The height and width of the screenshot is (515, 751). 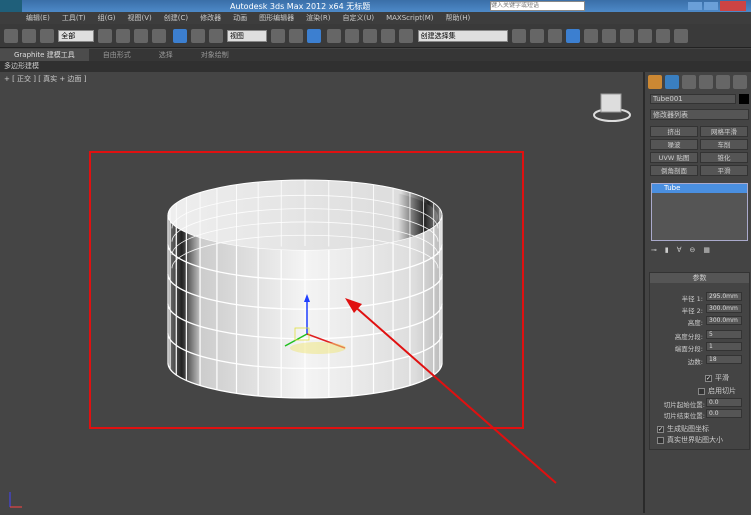 What do you see at coordinates (680, 36) in the screenshot?
I see `render-teapot-icon` at bounding box center [680, 36].